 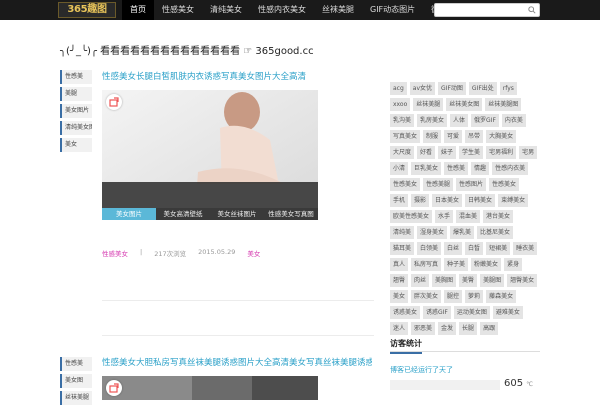 I want to click on cloud-tag: 大胸美女, so click(x=501, y=136).